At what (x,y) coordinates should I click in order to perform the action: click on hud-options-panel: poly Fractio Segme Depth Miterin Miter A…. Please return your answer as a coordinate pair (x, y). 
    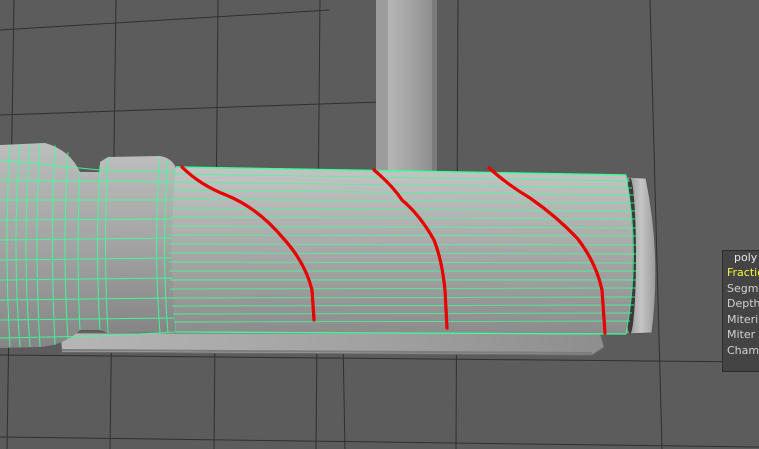
    Looking at the image, I should click on (740, 311).